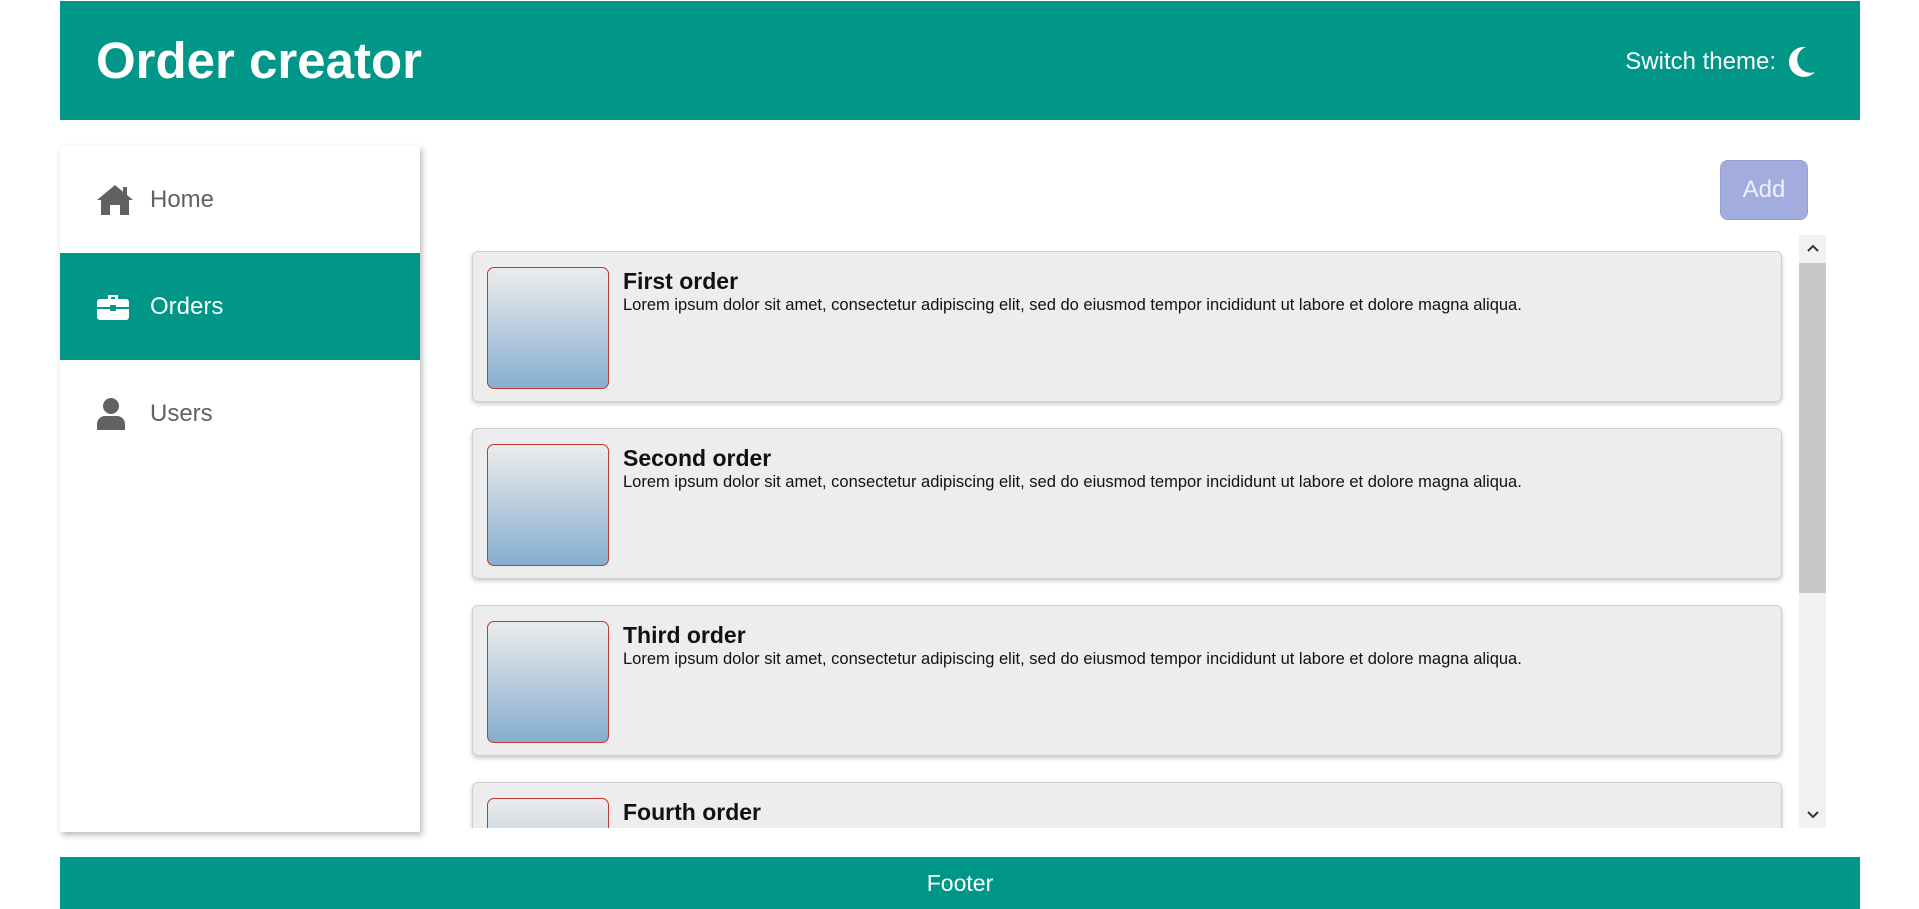  What do you see at coordinates (697, 458) in the screenshot?
I see `order-title: Second order` at bounding box center [697, 458].